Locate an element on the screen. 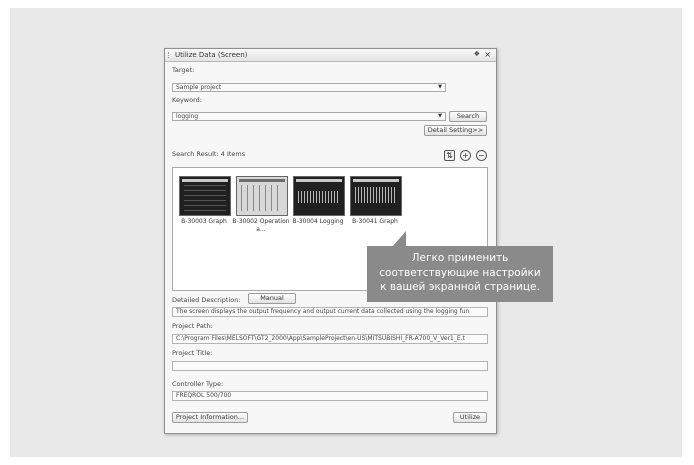 Image resolution: width=694 pixels, height=465 pixels. drag-grip-icon is located at coordinates (169, 55).